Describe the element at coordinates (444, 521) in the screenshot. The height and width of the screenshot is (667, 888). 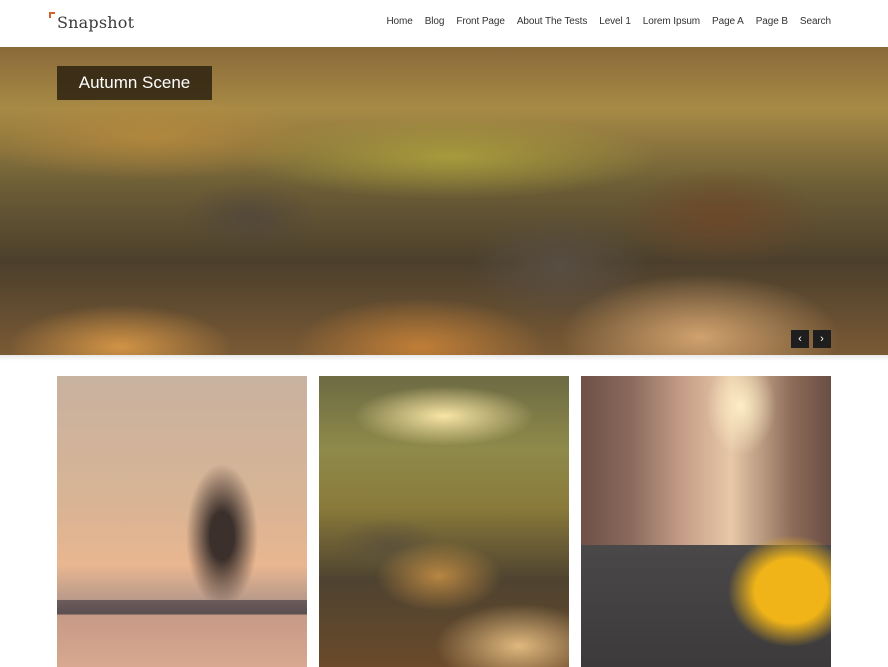
I see `gallery-tile-autumn-leaves: Autumn leaves on grass with sunlight` at that location.